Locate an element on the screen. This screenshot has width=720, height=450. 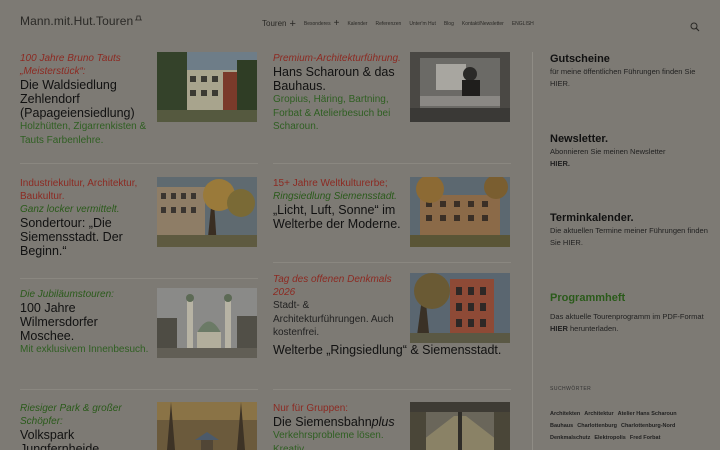
tag-link: Charlottenburg is located at coordinates (597, 426).